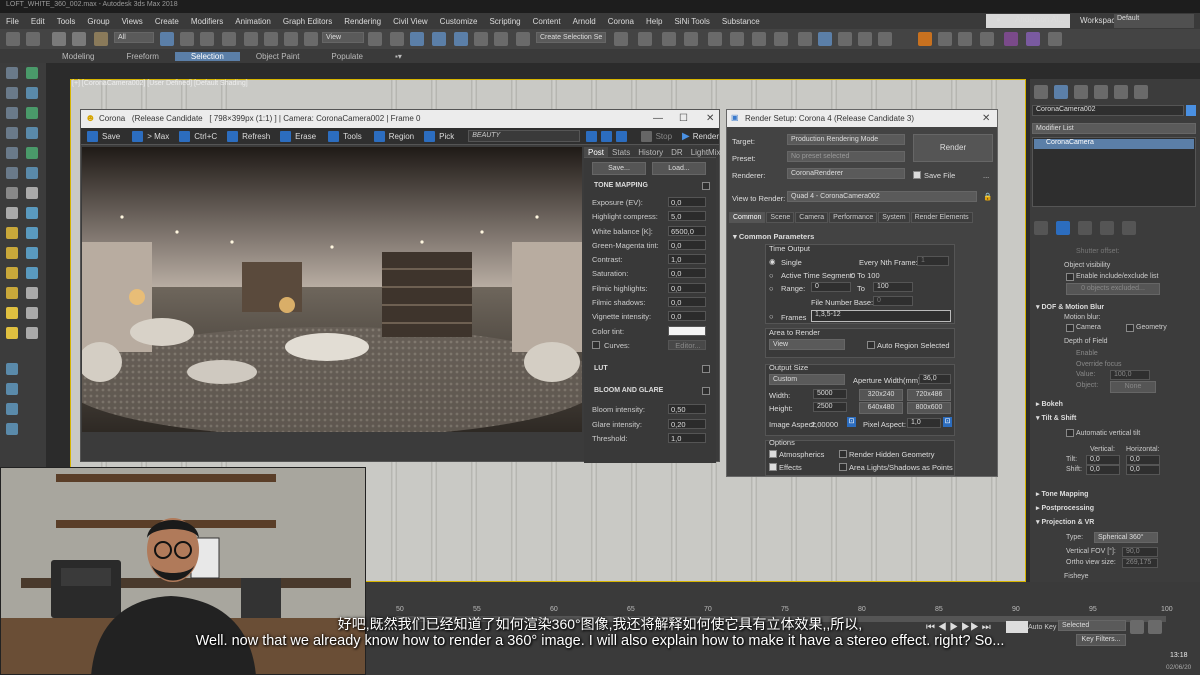 This screenshot has width=1200, height=675. I want to click on tool-11-icon, so click(12, 173).